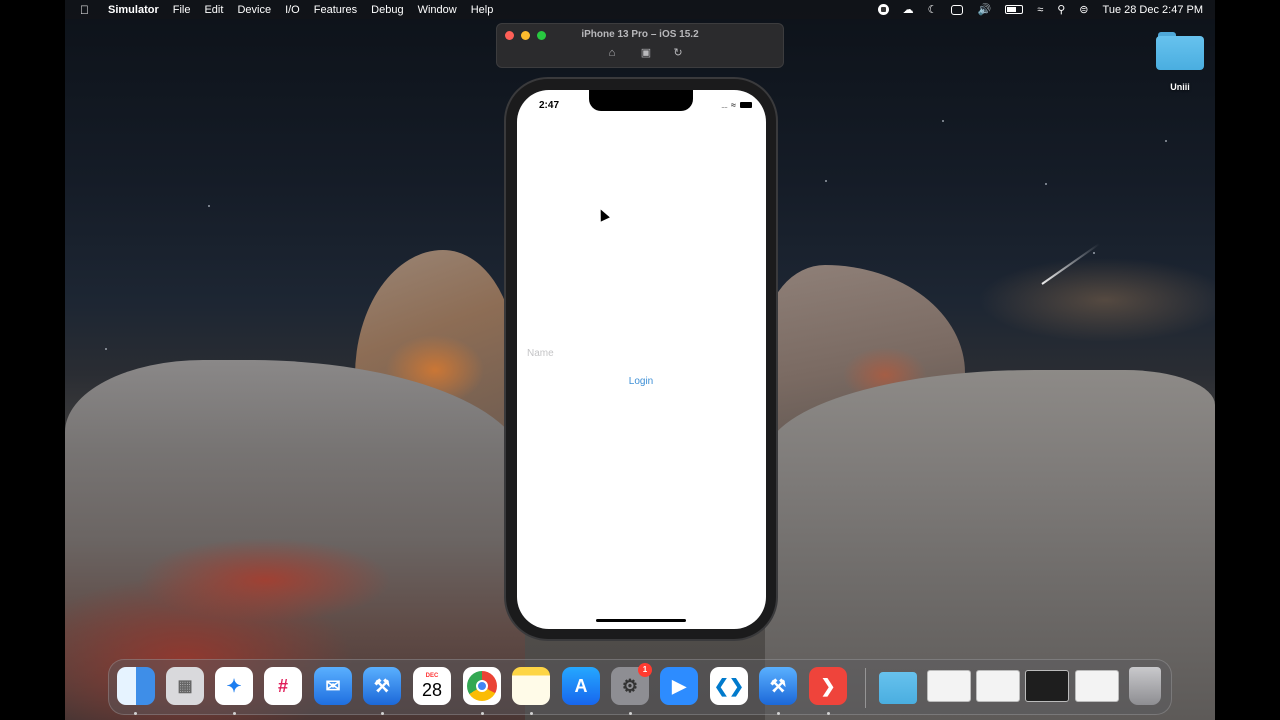  What do you see at coordinates (729, 686) in the screenshot?
I see `vscode-icon: ❮❯` at bounding box center [729, 686].